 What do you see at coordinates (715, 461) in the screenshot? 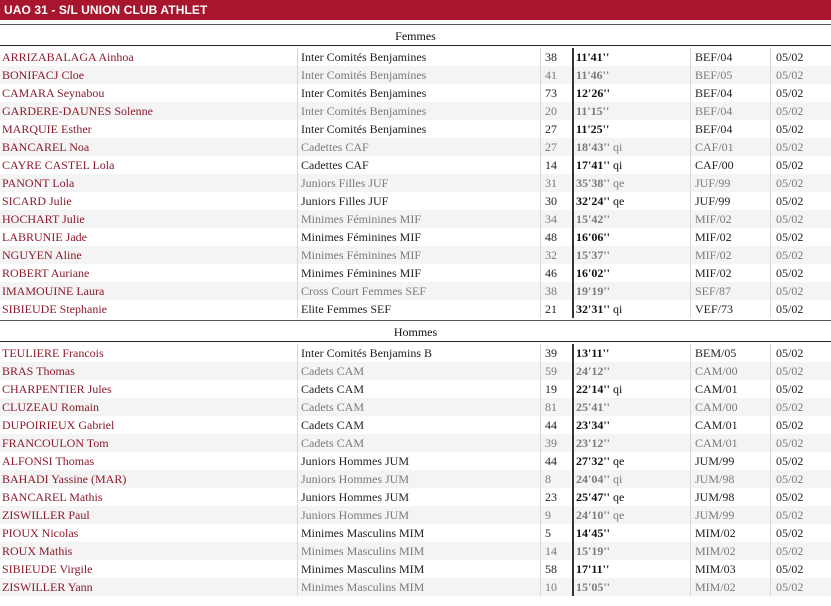
I see `category-code: JUM/99` at bounding box center [715, 461].